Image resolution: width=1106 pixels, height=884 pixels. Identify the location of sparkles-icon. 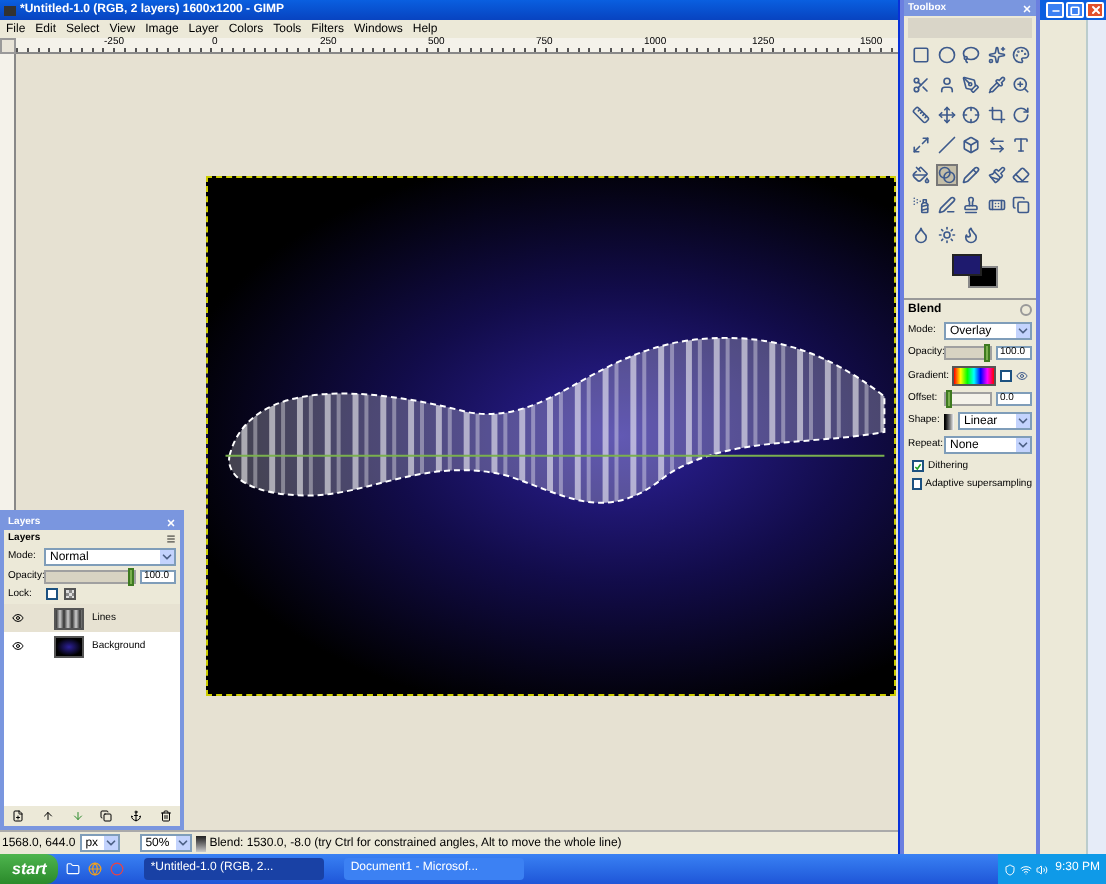
(996, 55).